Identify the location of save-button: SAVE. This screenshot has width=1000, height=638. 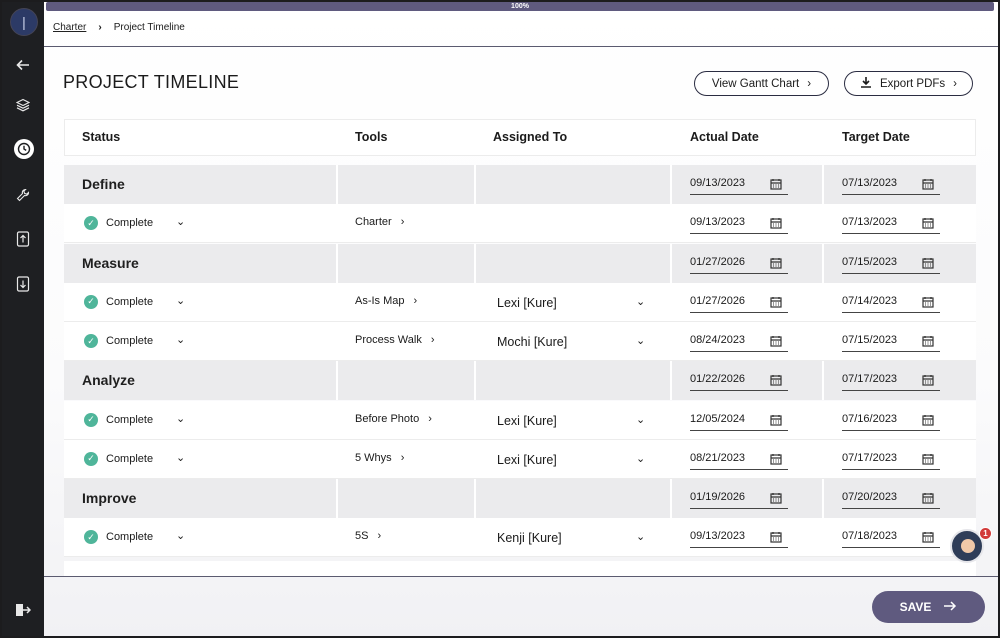
(928, 607).